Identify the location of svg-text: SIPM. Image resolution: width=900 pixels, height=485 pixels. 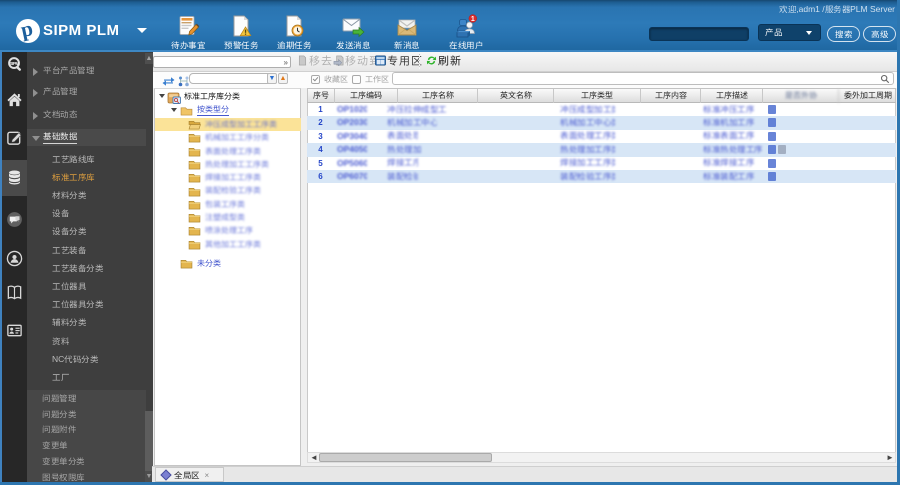
(15, 63).